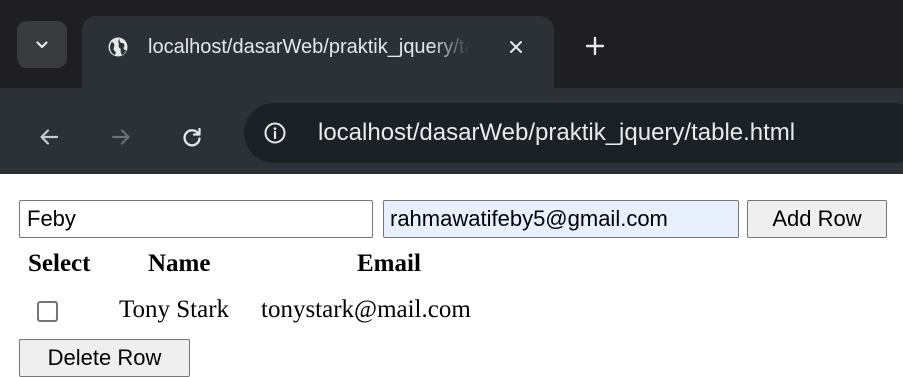 The height and width of the screenshot is (377, 903). I want to click on row-name-cell: Tony Stark, so click(174, 309).